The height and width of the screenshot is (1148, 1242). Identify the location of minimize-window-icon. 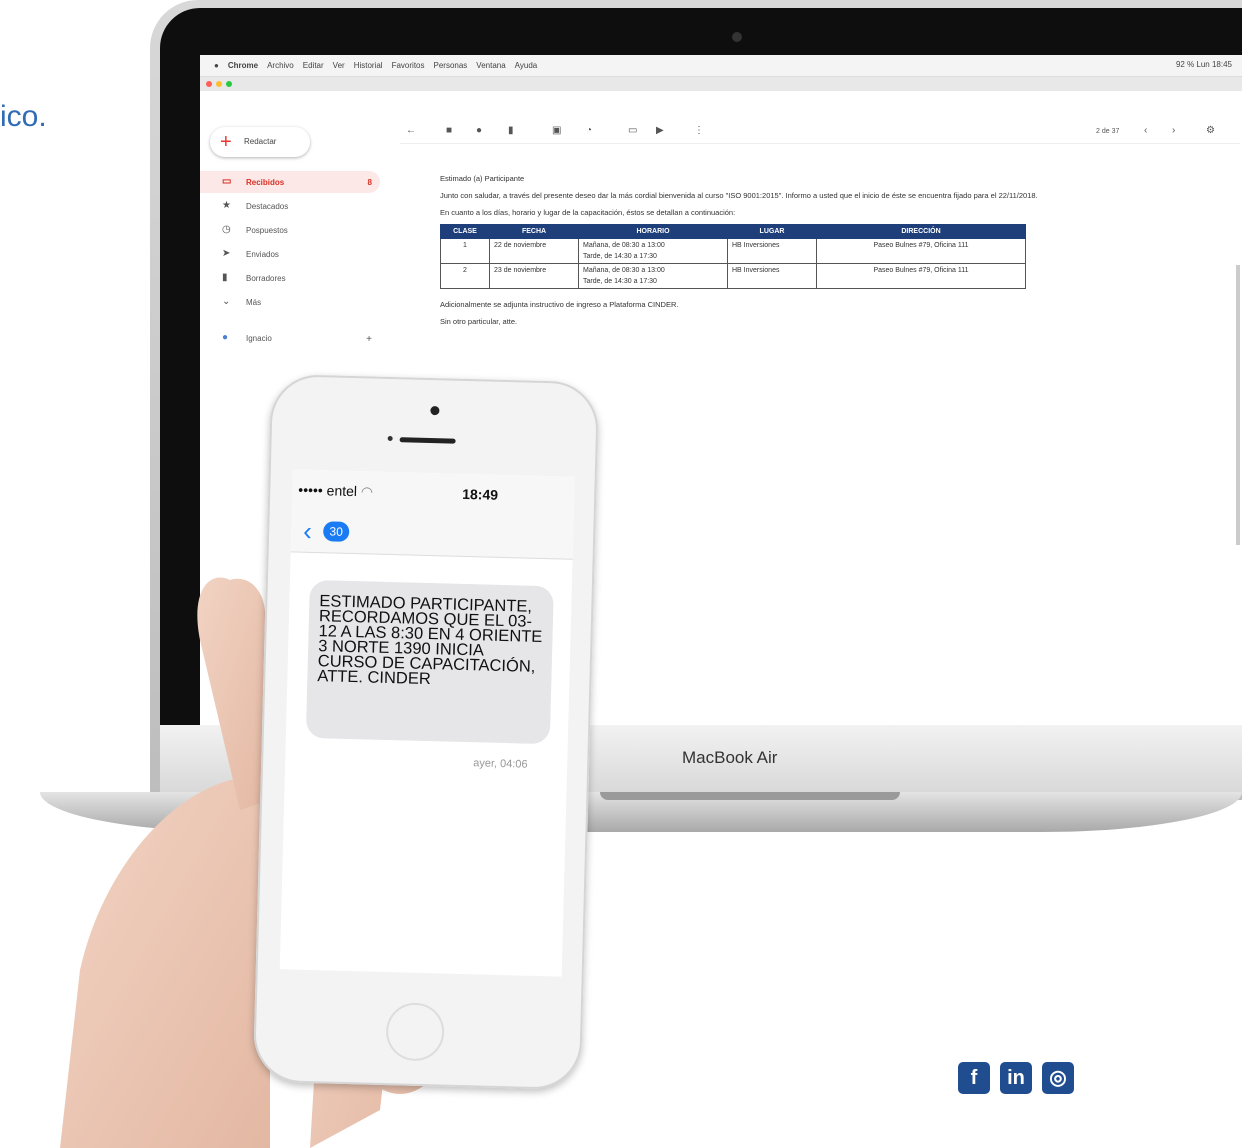
(219, 84).